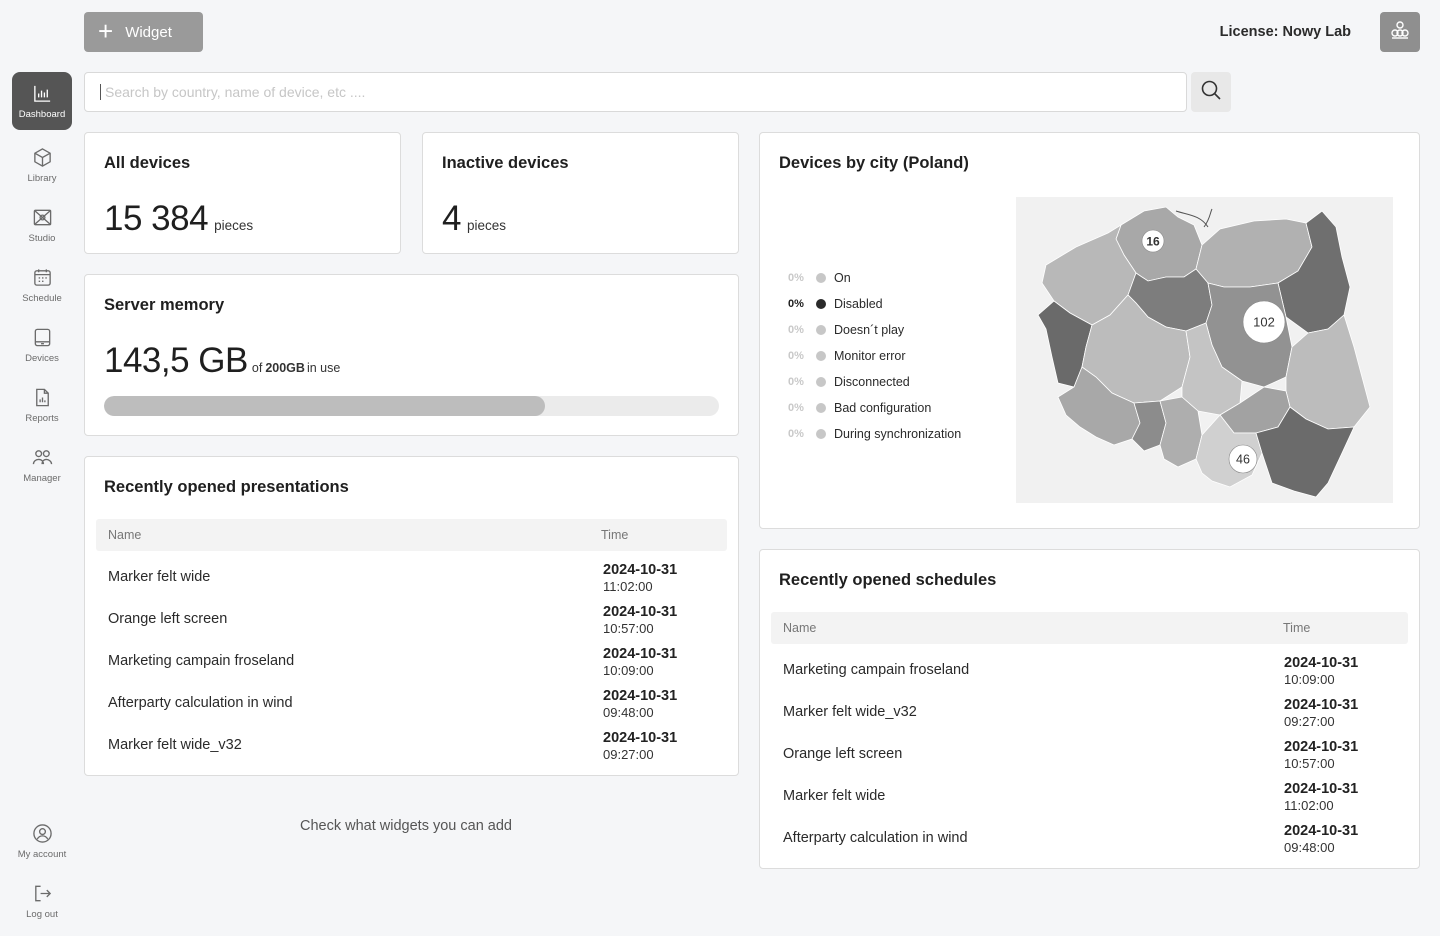  I want to click on sidebar-item-label: Manager, so click(42, 478).